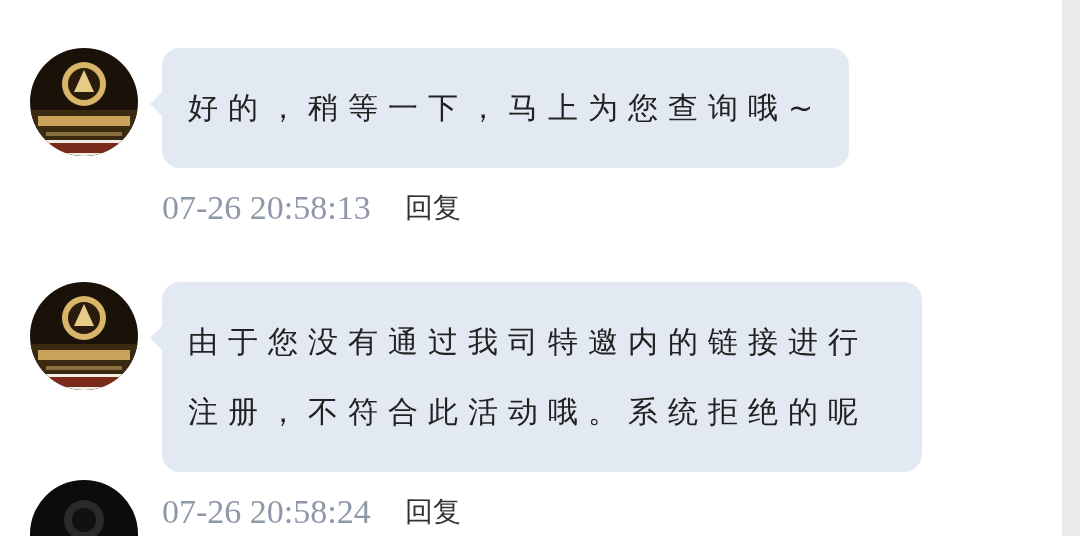 The height and width of the screenshot is (536, 1080). Describe the element at coordinates (266, 208) in the screenshot. I see `timestamp: 07-26 20:58:13` at that location.